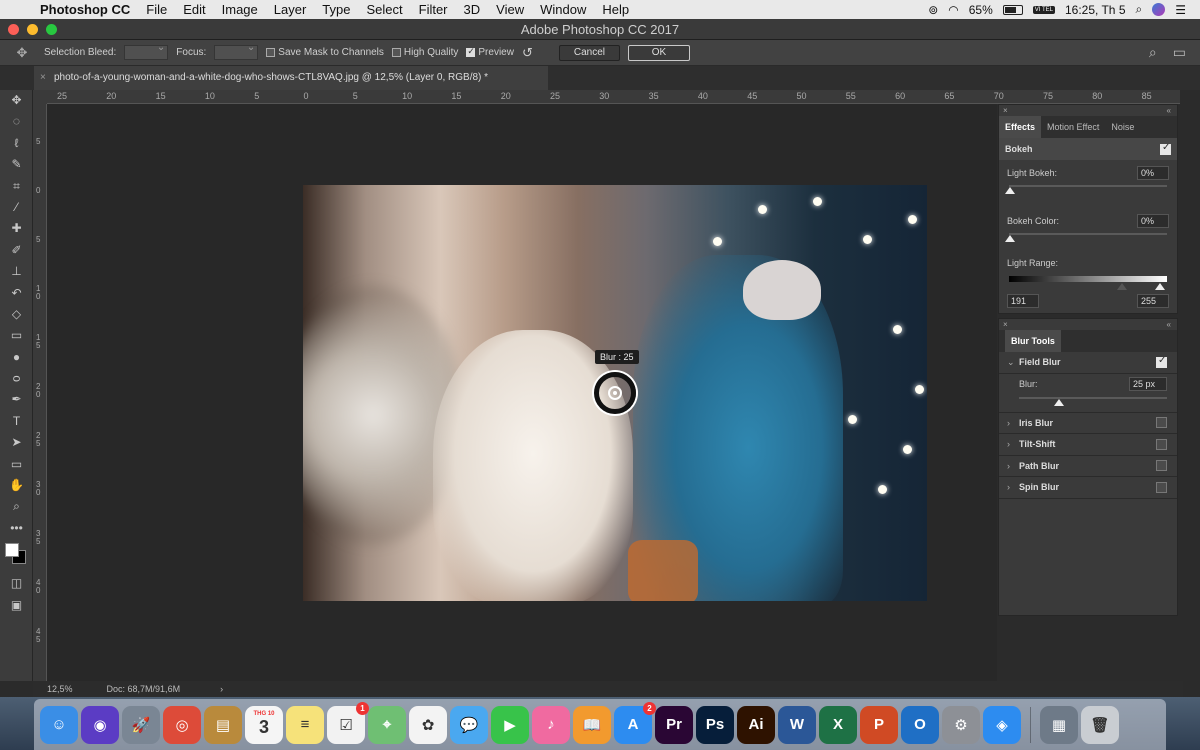 This screenshot has height=750, width=1200. Describe the element at coordinates (16, 464) in the screenshot. I see `rectangle-tool-icon: ▭` at that location.